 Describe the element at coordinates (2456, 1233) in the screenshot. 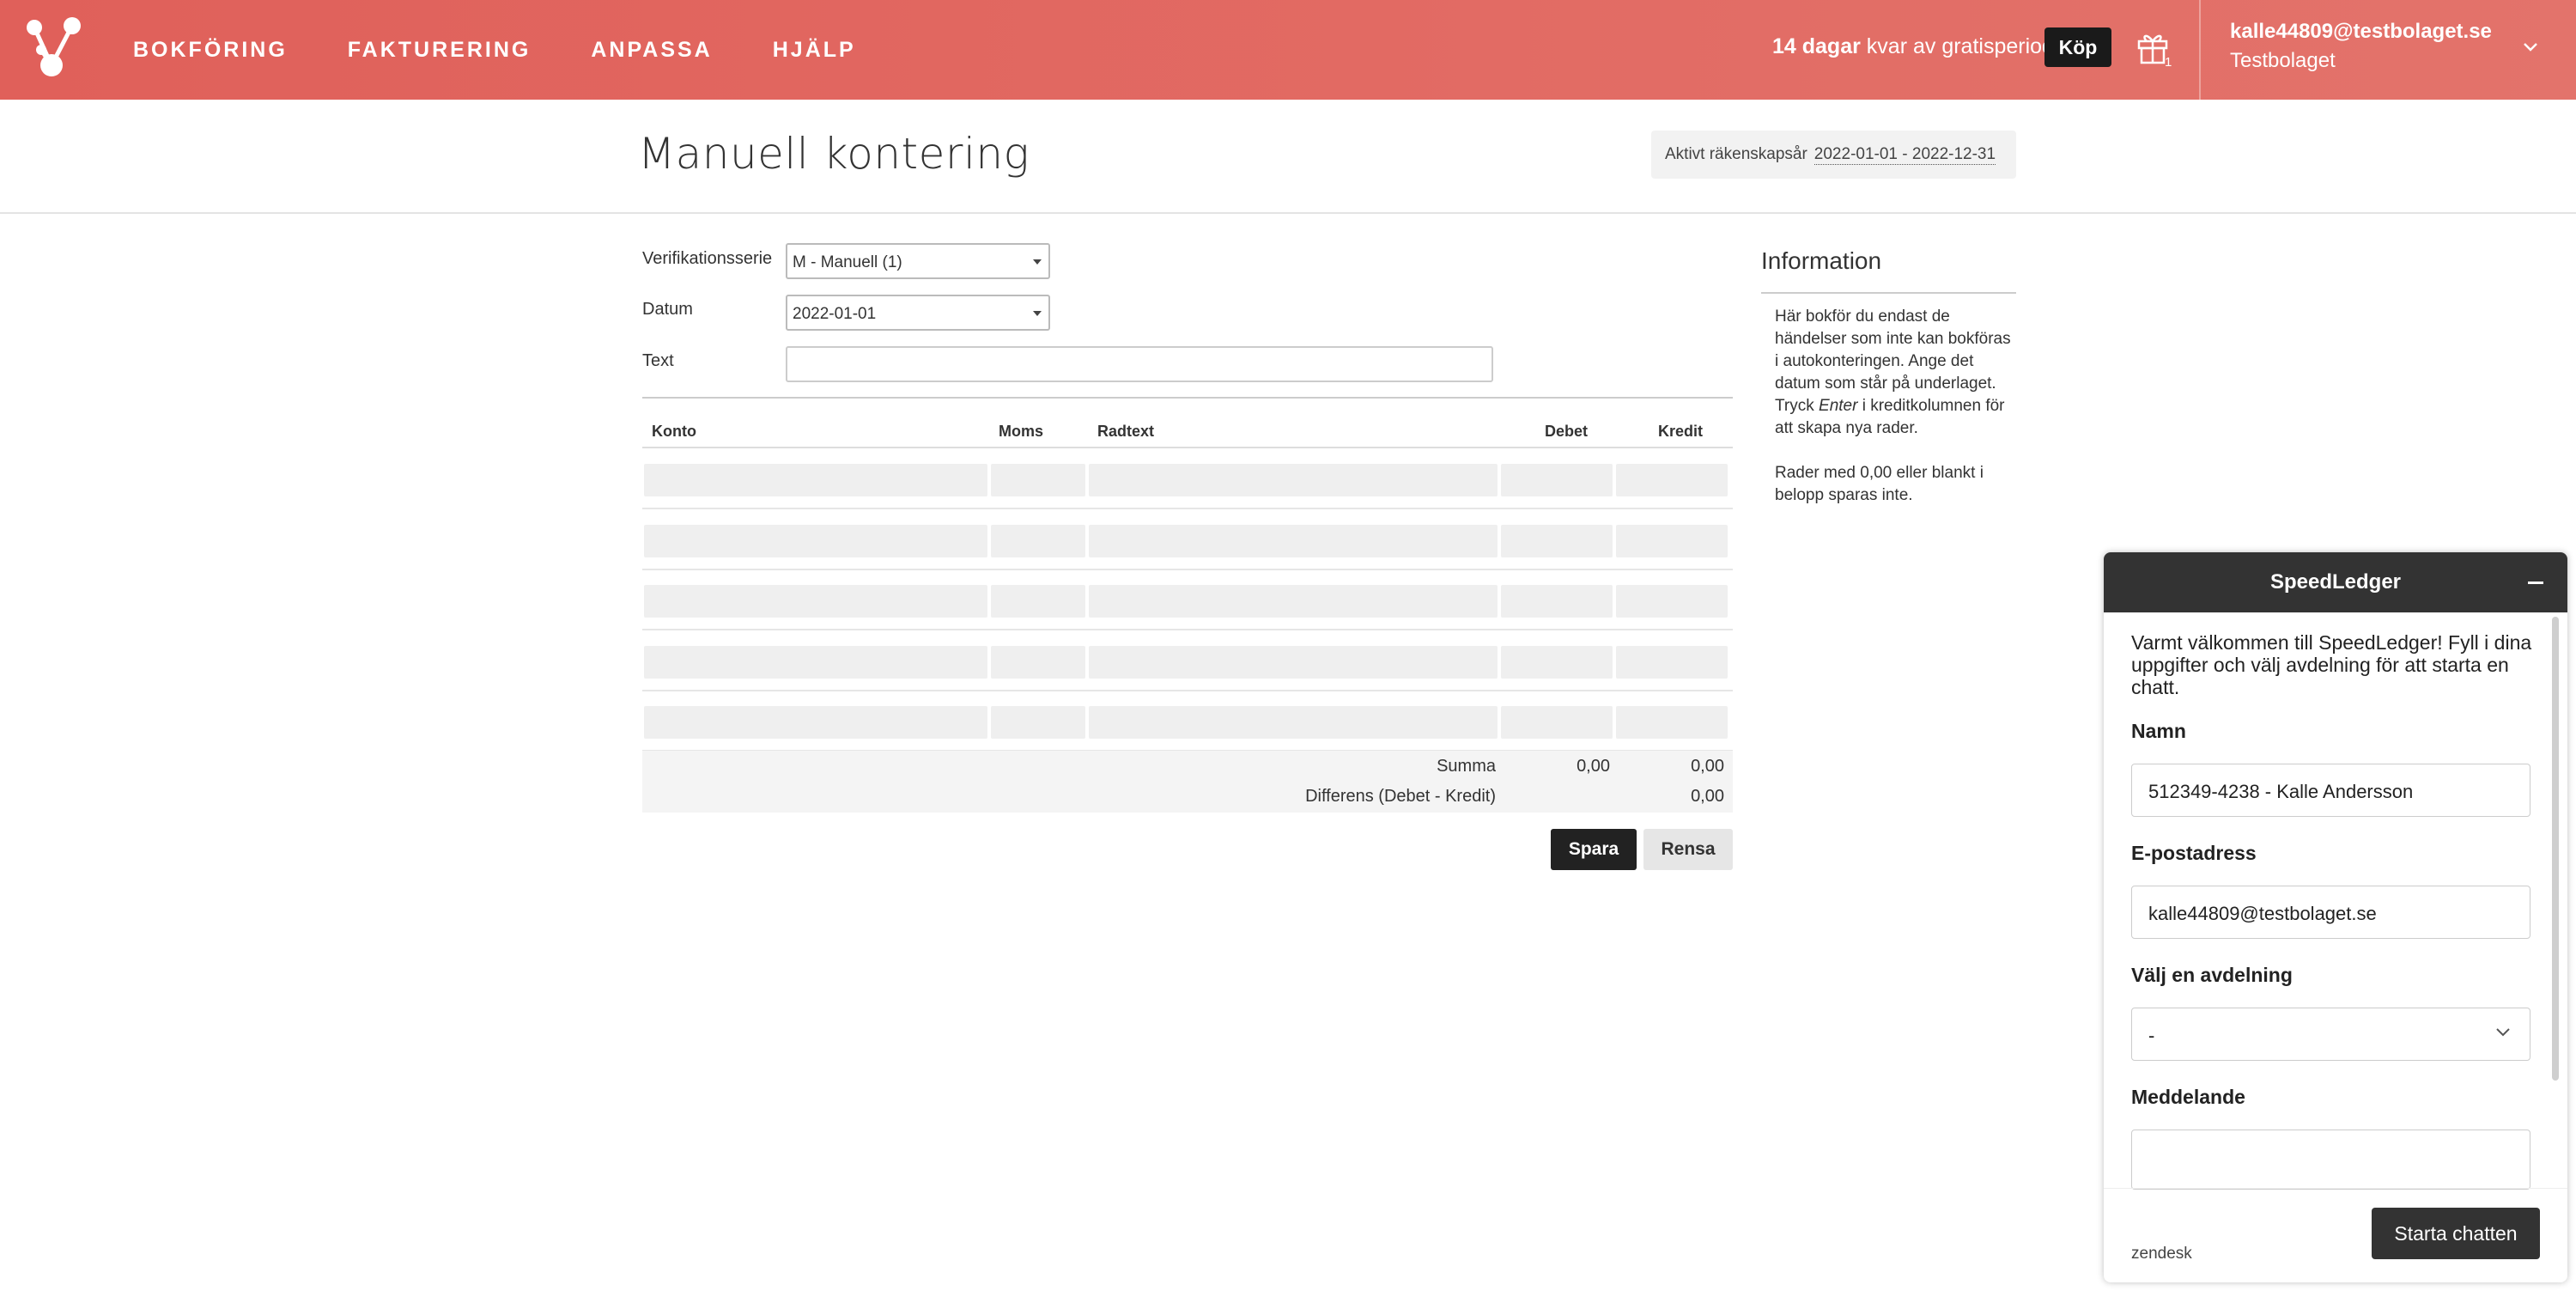

I see `start-chat-button: Starta chatten` at that location.